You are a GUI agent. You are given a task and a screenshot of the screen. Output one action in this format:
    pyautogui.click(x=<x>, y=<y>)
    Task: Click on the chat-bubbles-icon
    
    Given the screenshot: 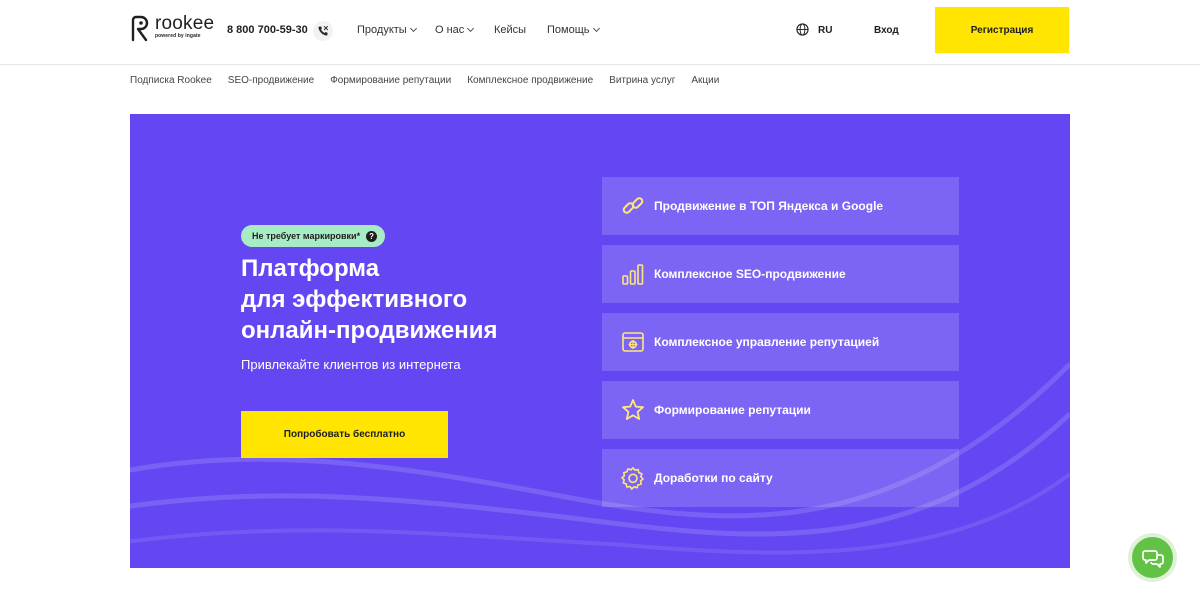 What is the action you would take?
    pyautogui.click(x=1152, y=558)
    